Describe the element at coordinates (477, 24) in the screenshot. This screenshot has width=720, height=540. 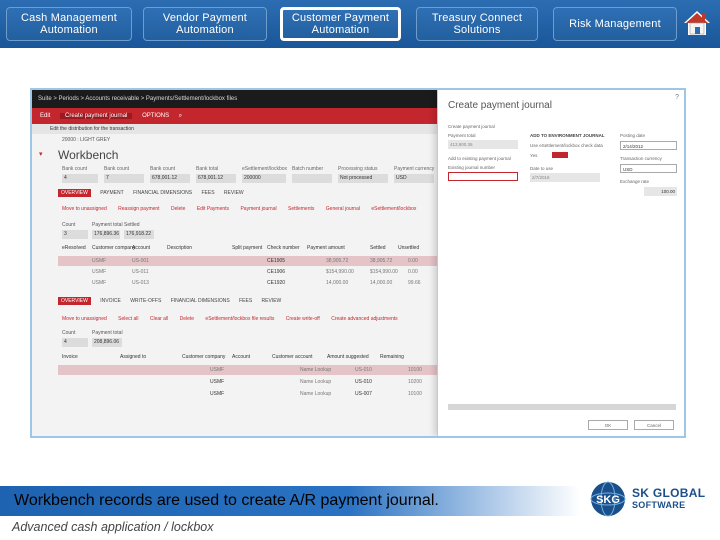
I see `nav-treasury-connect: Treasury Connect Solutions` at that location.